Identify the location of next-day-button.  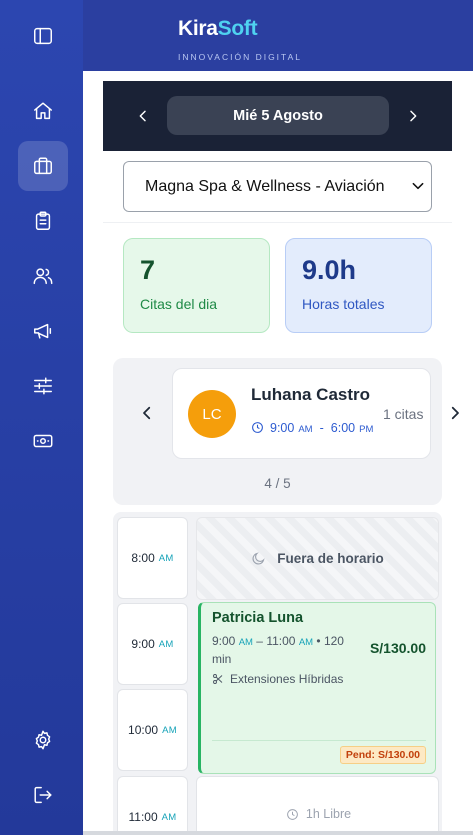
(413, 116).